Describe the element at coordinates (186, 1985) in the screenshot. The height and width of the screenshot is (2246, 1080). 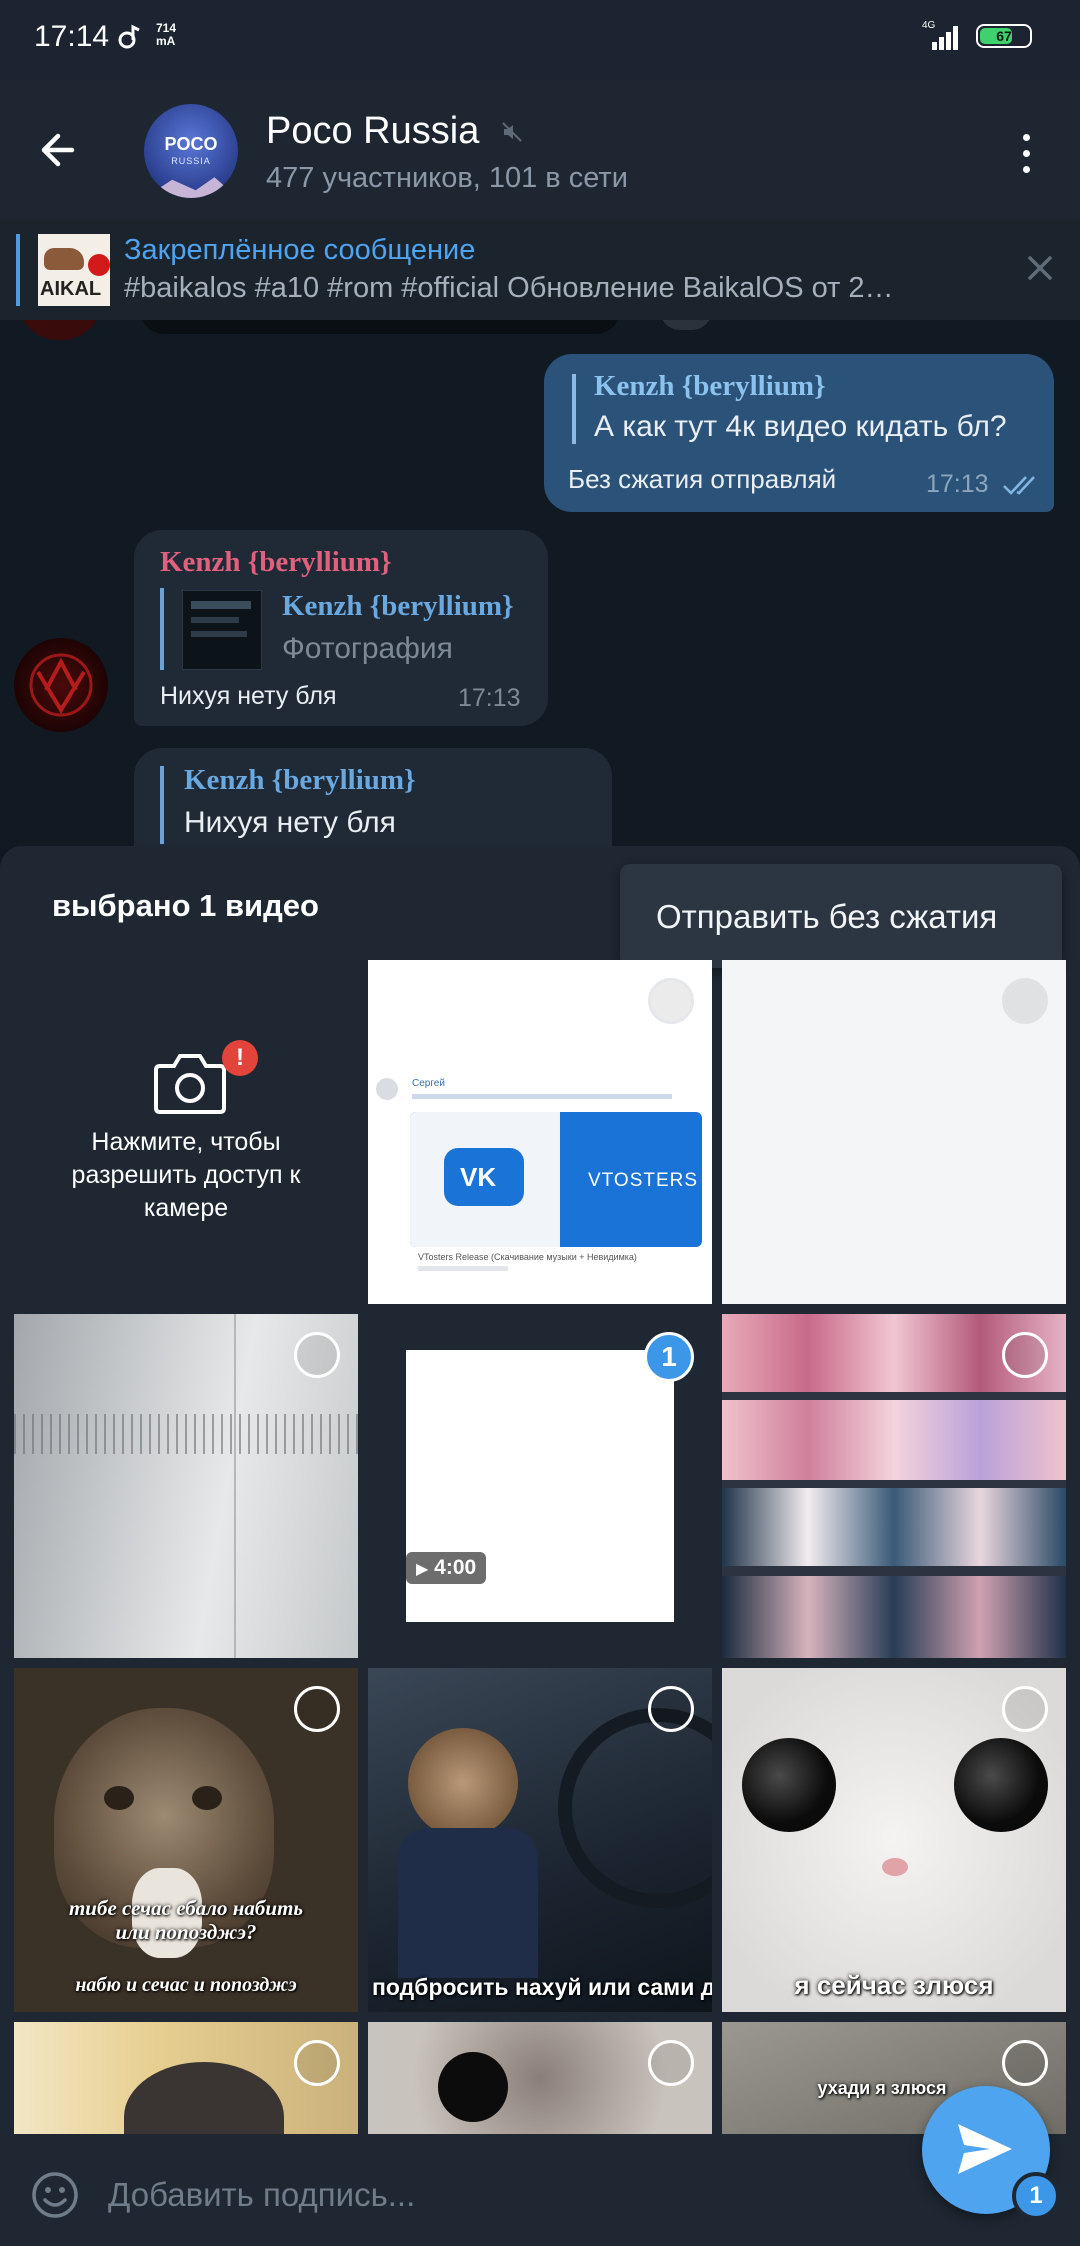
I see `meme-caption: набю и сечас и попозджэ` at that location.